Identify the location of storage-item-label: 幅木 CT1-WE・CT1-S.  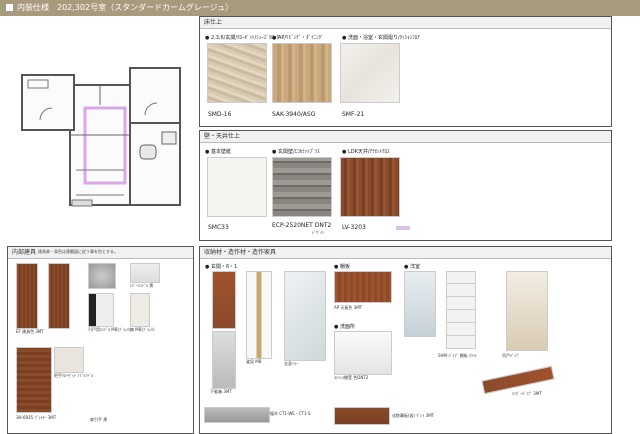
(290, 413).